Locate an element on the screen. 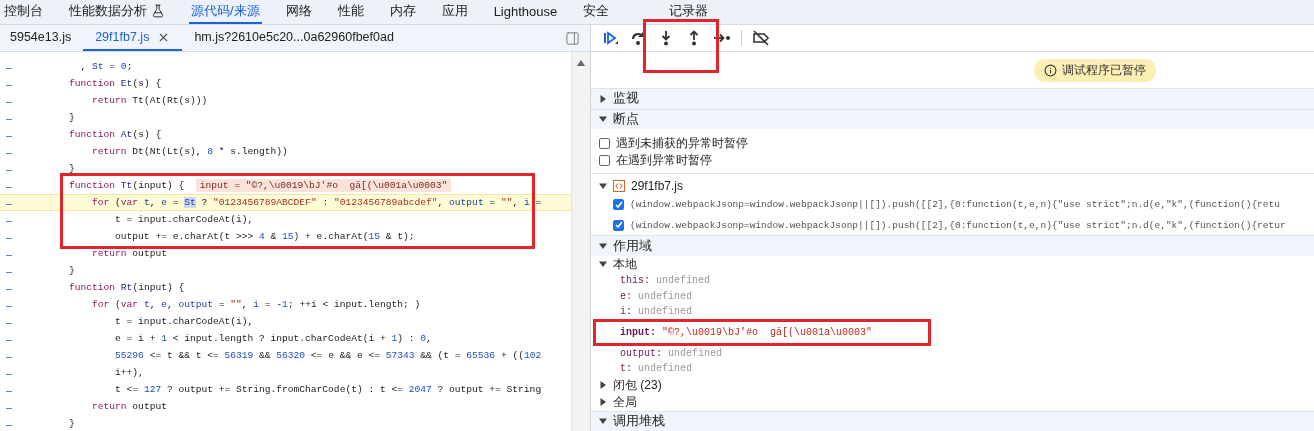 Image resolution: width=1314 pixels, height=431 pixels. code-line: for (var t, e = St ? "0123456789ABCDEF" : "0123456789abcdef", output = "", i = is located at coordinates (316, 202).